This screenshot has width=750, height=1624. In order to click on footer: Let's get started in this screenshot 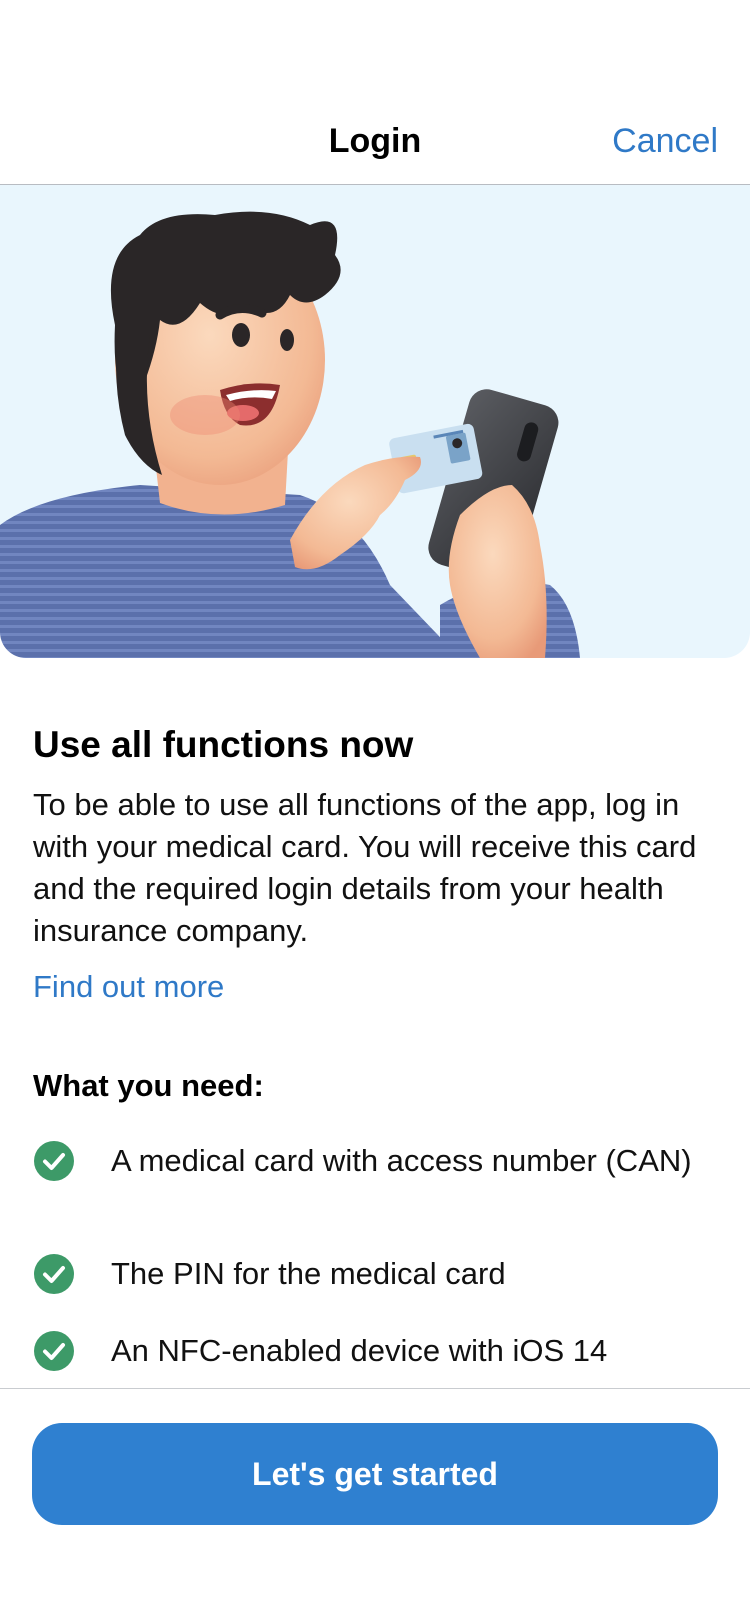, I will do `click(375, 1506)`.